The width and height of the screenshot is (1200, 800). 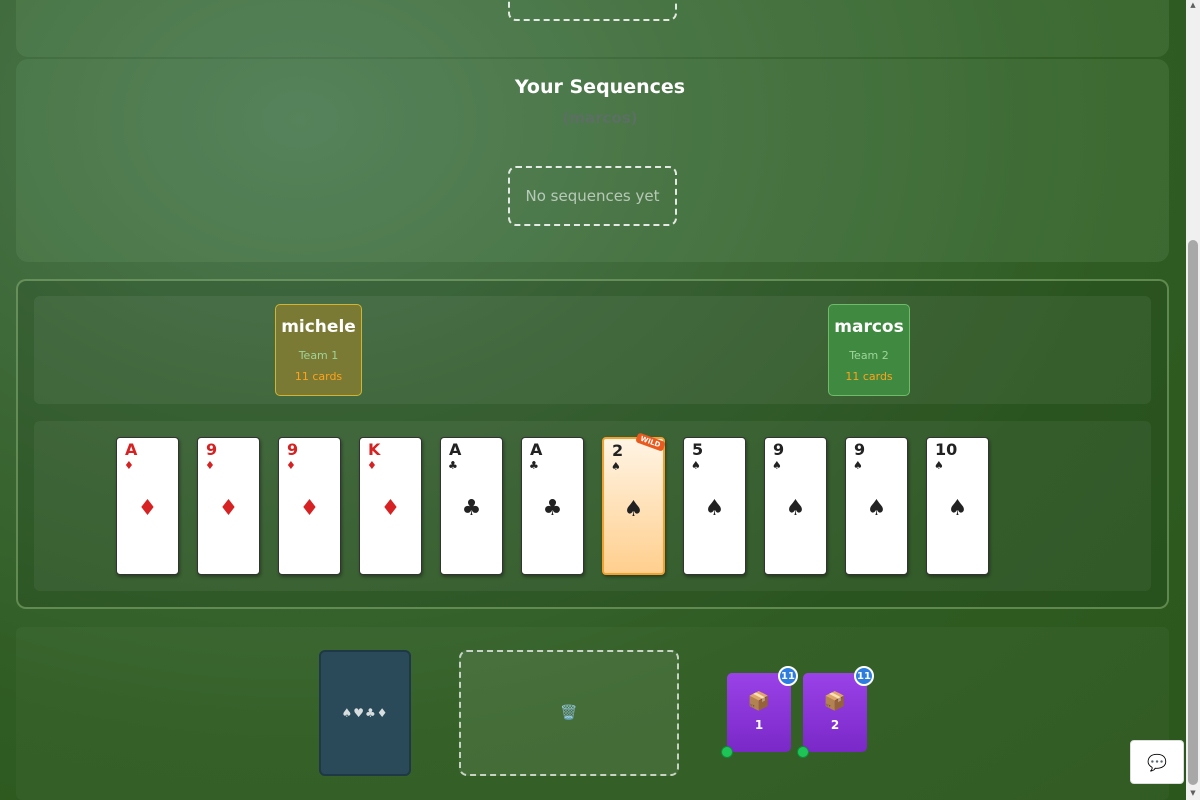 What do you see at coordinates (1193, 5) in the screenshot?
I see `scroll-up-arrow: ▲` at bounding box center [1193, 5].